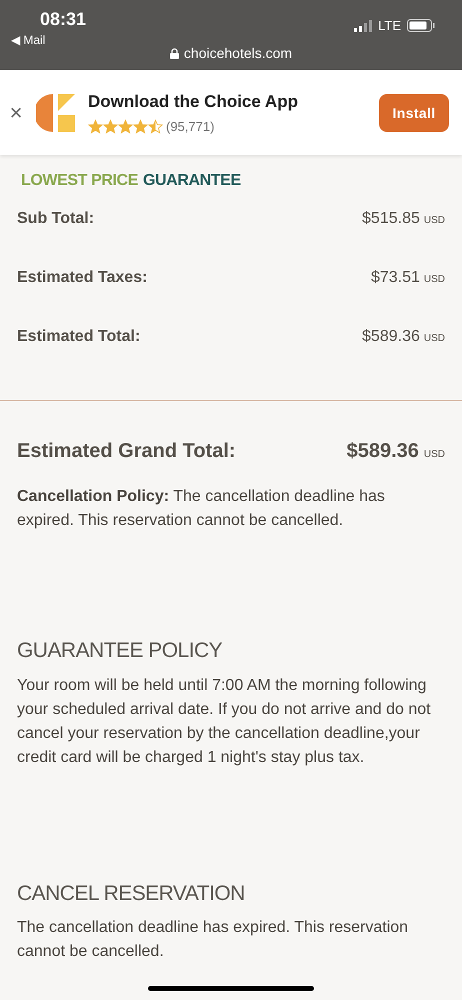  Describe the element at coordinates (120, 651) in the screenshot. I see `section-heading: GUARANTEE POLICY` at that location.